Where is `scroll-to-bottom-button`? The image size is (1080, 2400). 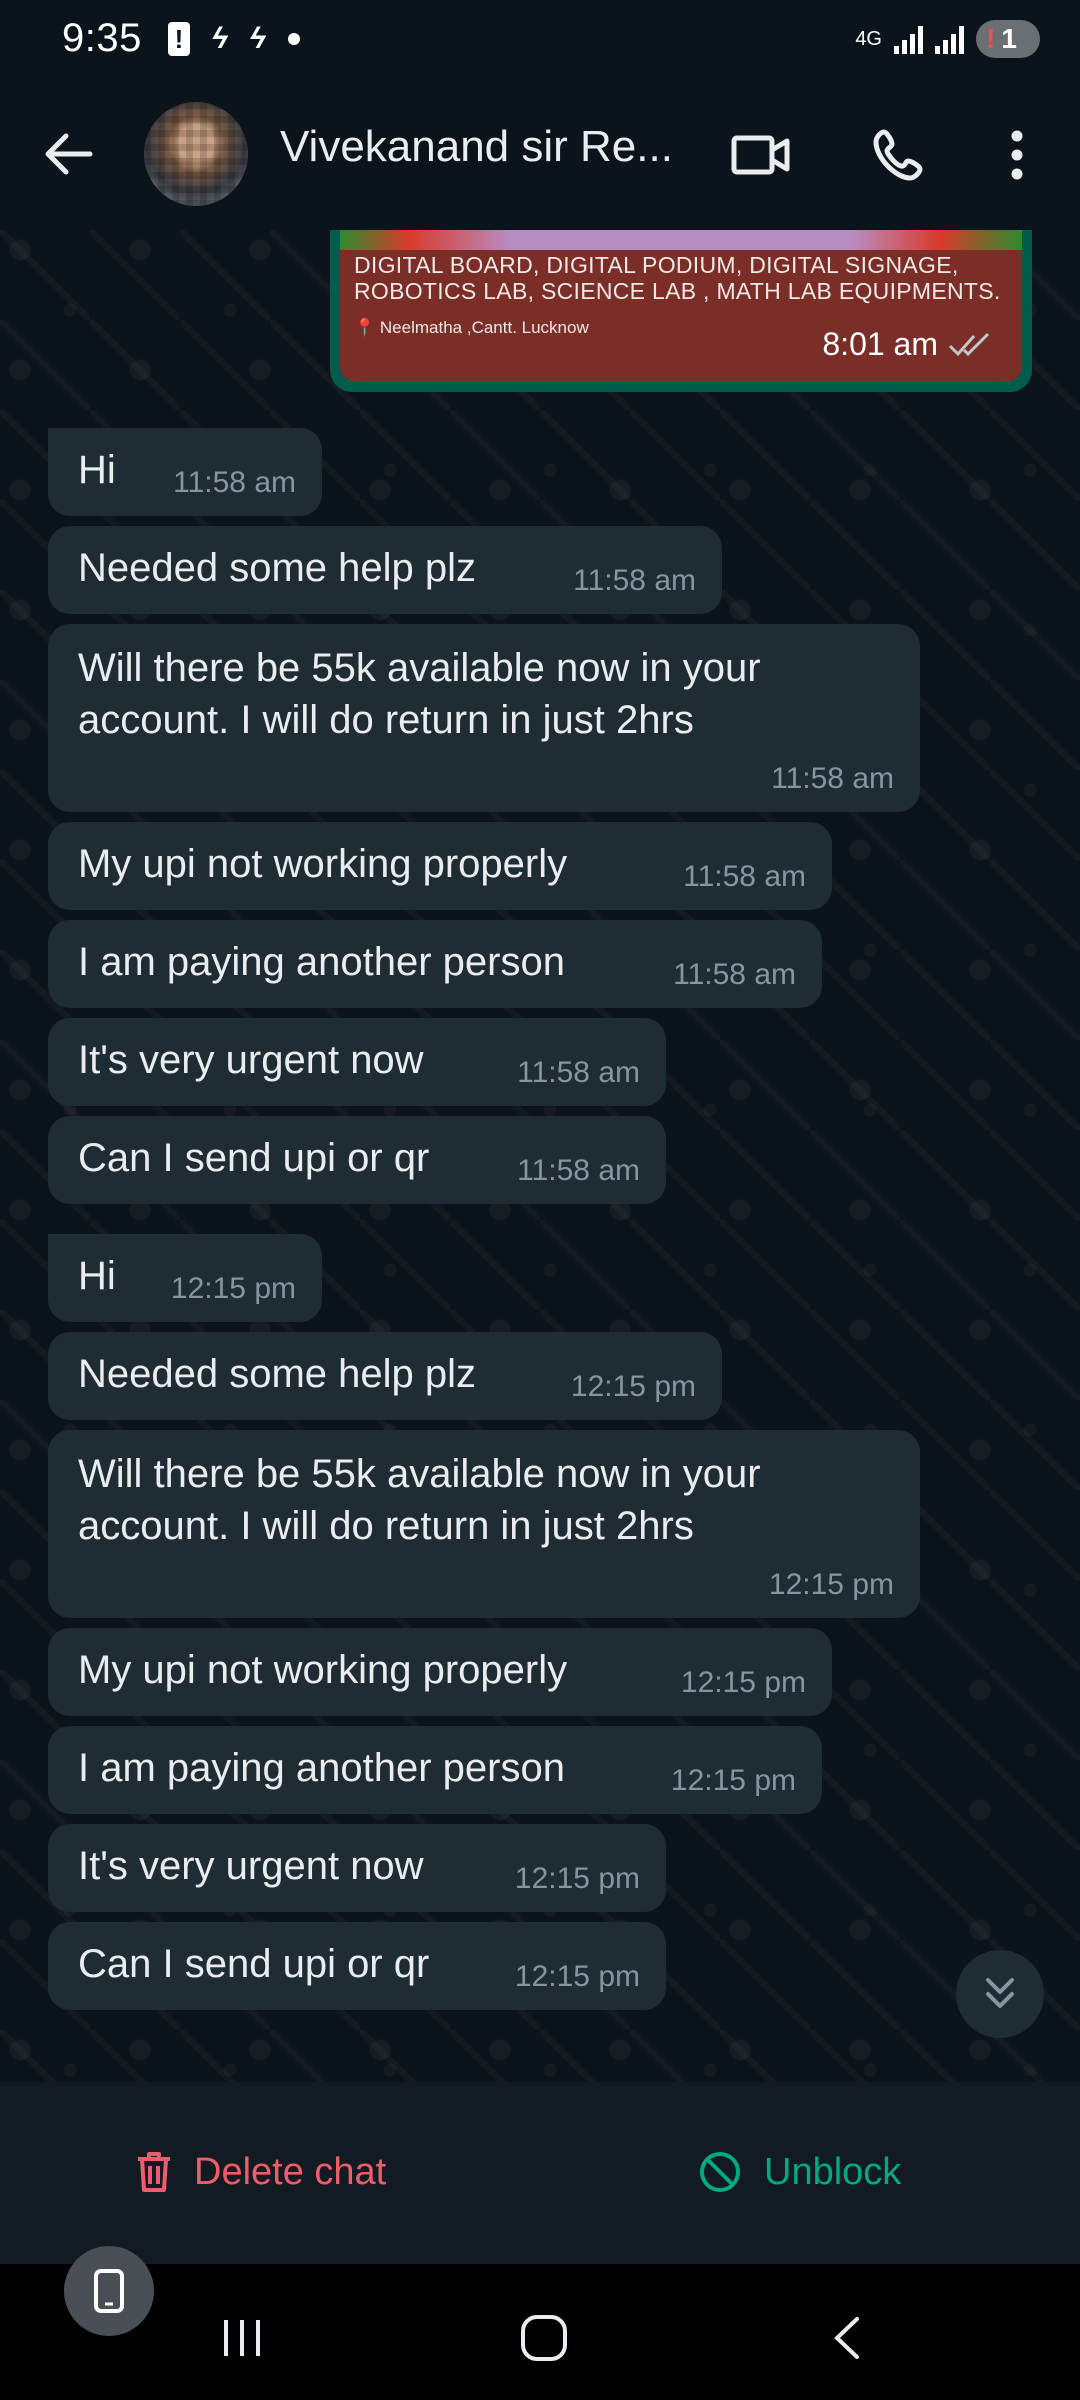 scroll-to-bottom-button is located at coordinates (1000, 1994).